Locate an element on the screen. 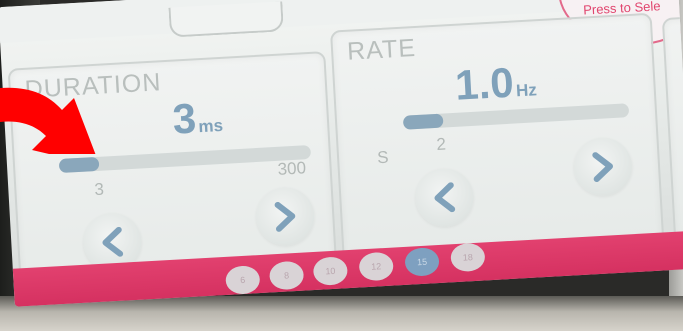 The image size is (683, 331). duration-slider-fill is located at coordinates (79, 165).